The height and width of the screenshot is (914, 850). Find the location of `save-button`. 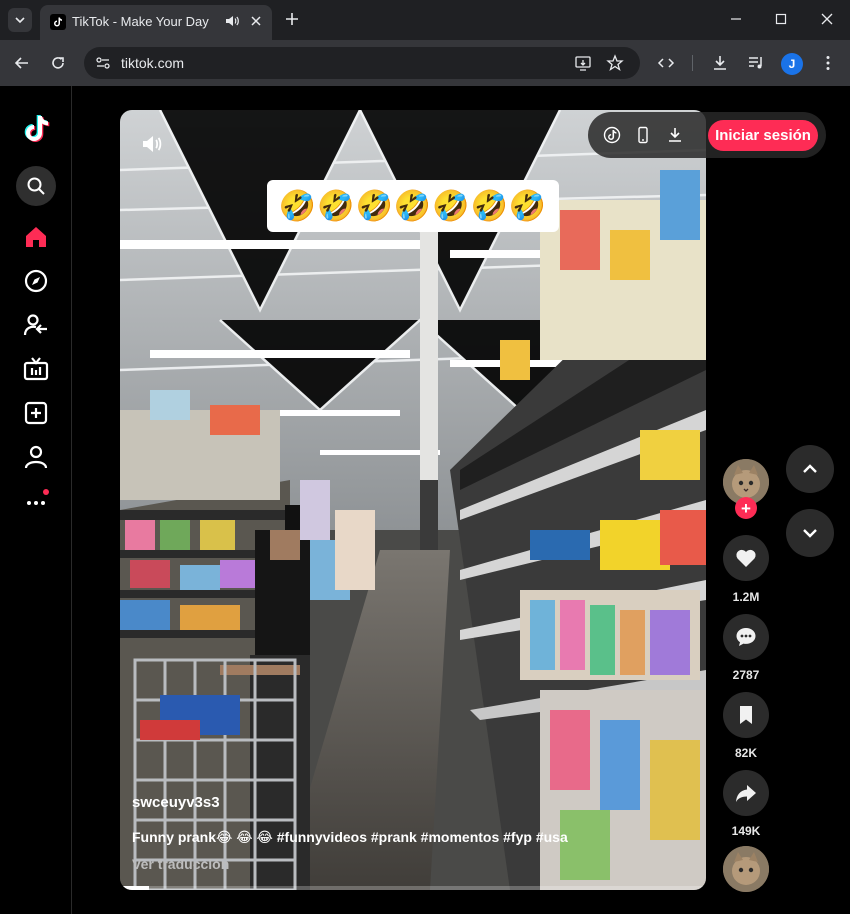

save-button is located at coordinates (746, 715).